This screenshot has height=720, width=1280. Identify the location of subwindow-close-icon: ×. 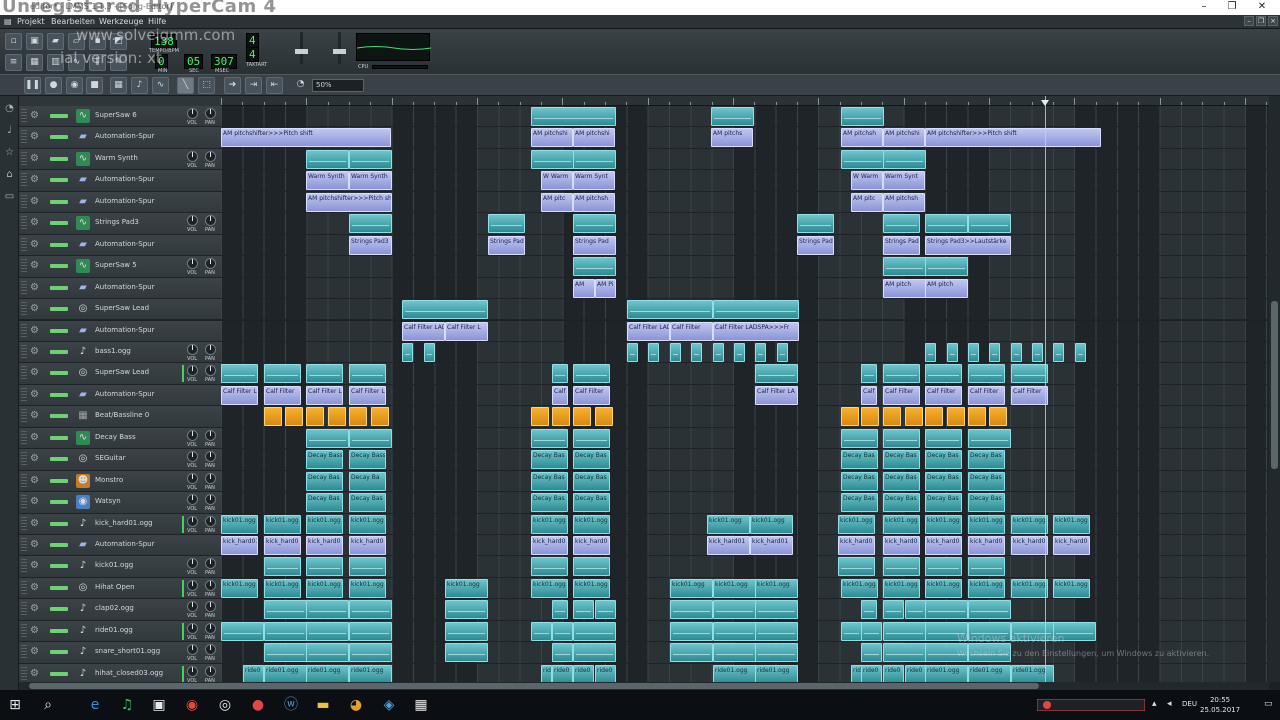
(1273, 21).